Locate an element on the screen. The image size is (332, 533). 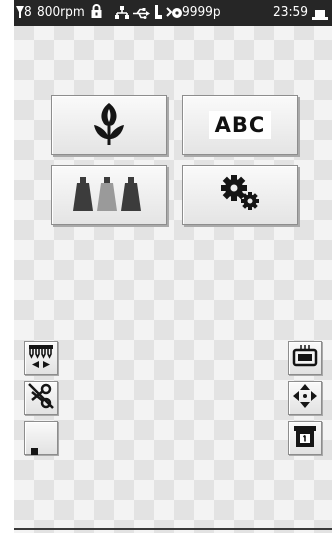
frame-view-button is located at coordinates (305, 358).